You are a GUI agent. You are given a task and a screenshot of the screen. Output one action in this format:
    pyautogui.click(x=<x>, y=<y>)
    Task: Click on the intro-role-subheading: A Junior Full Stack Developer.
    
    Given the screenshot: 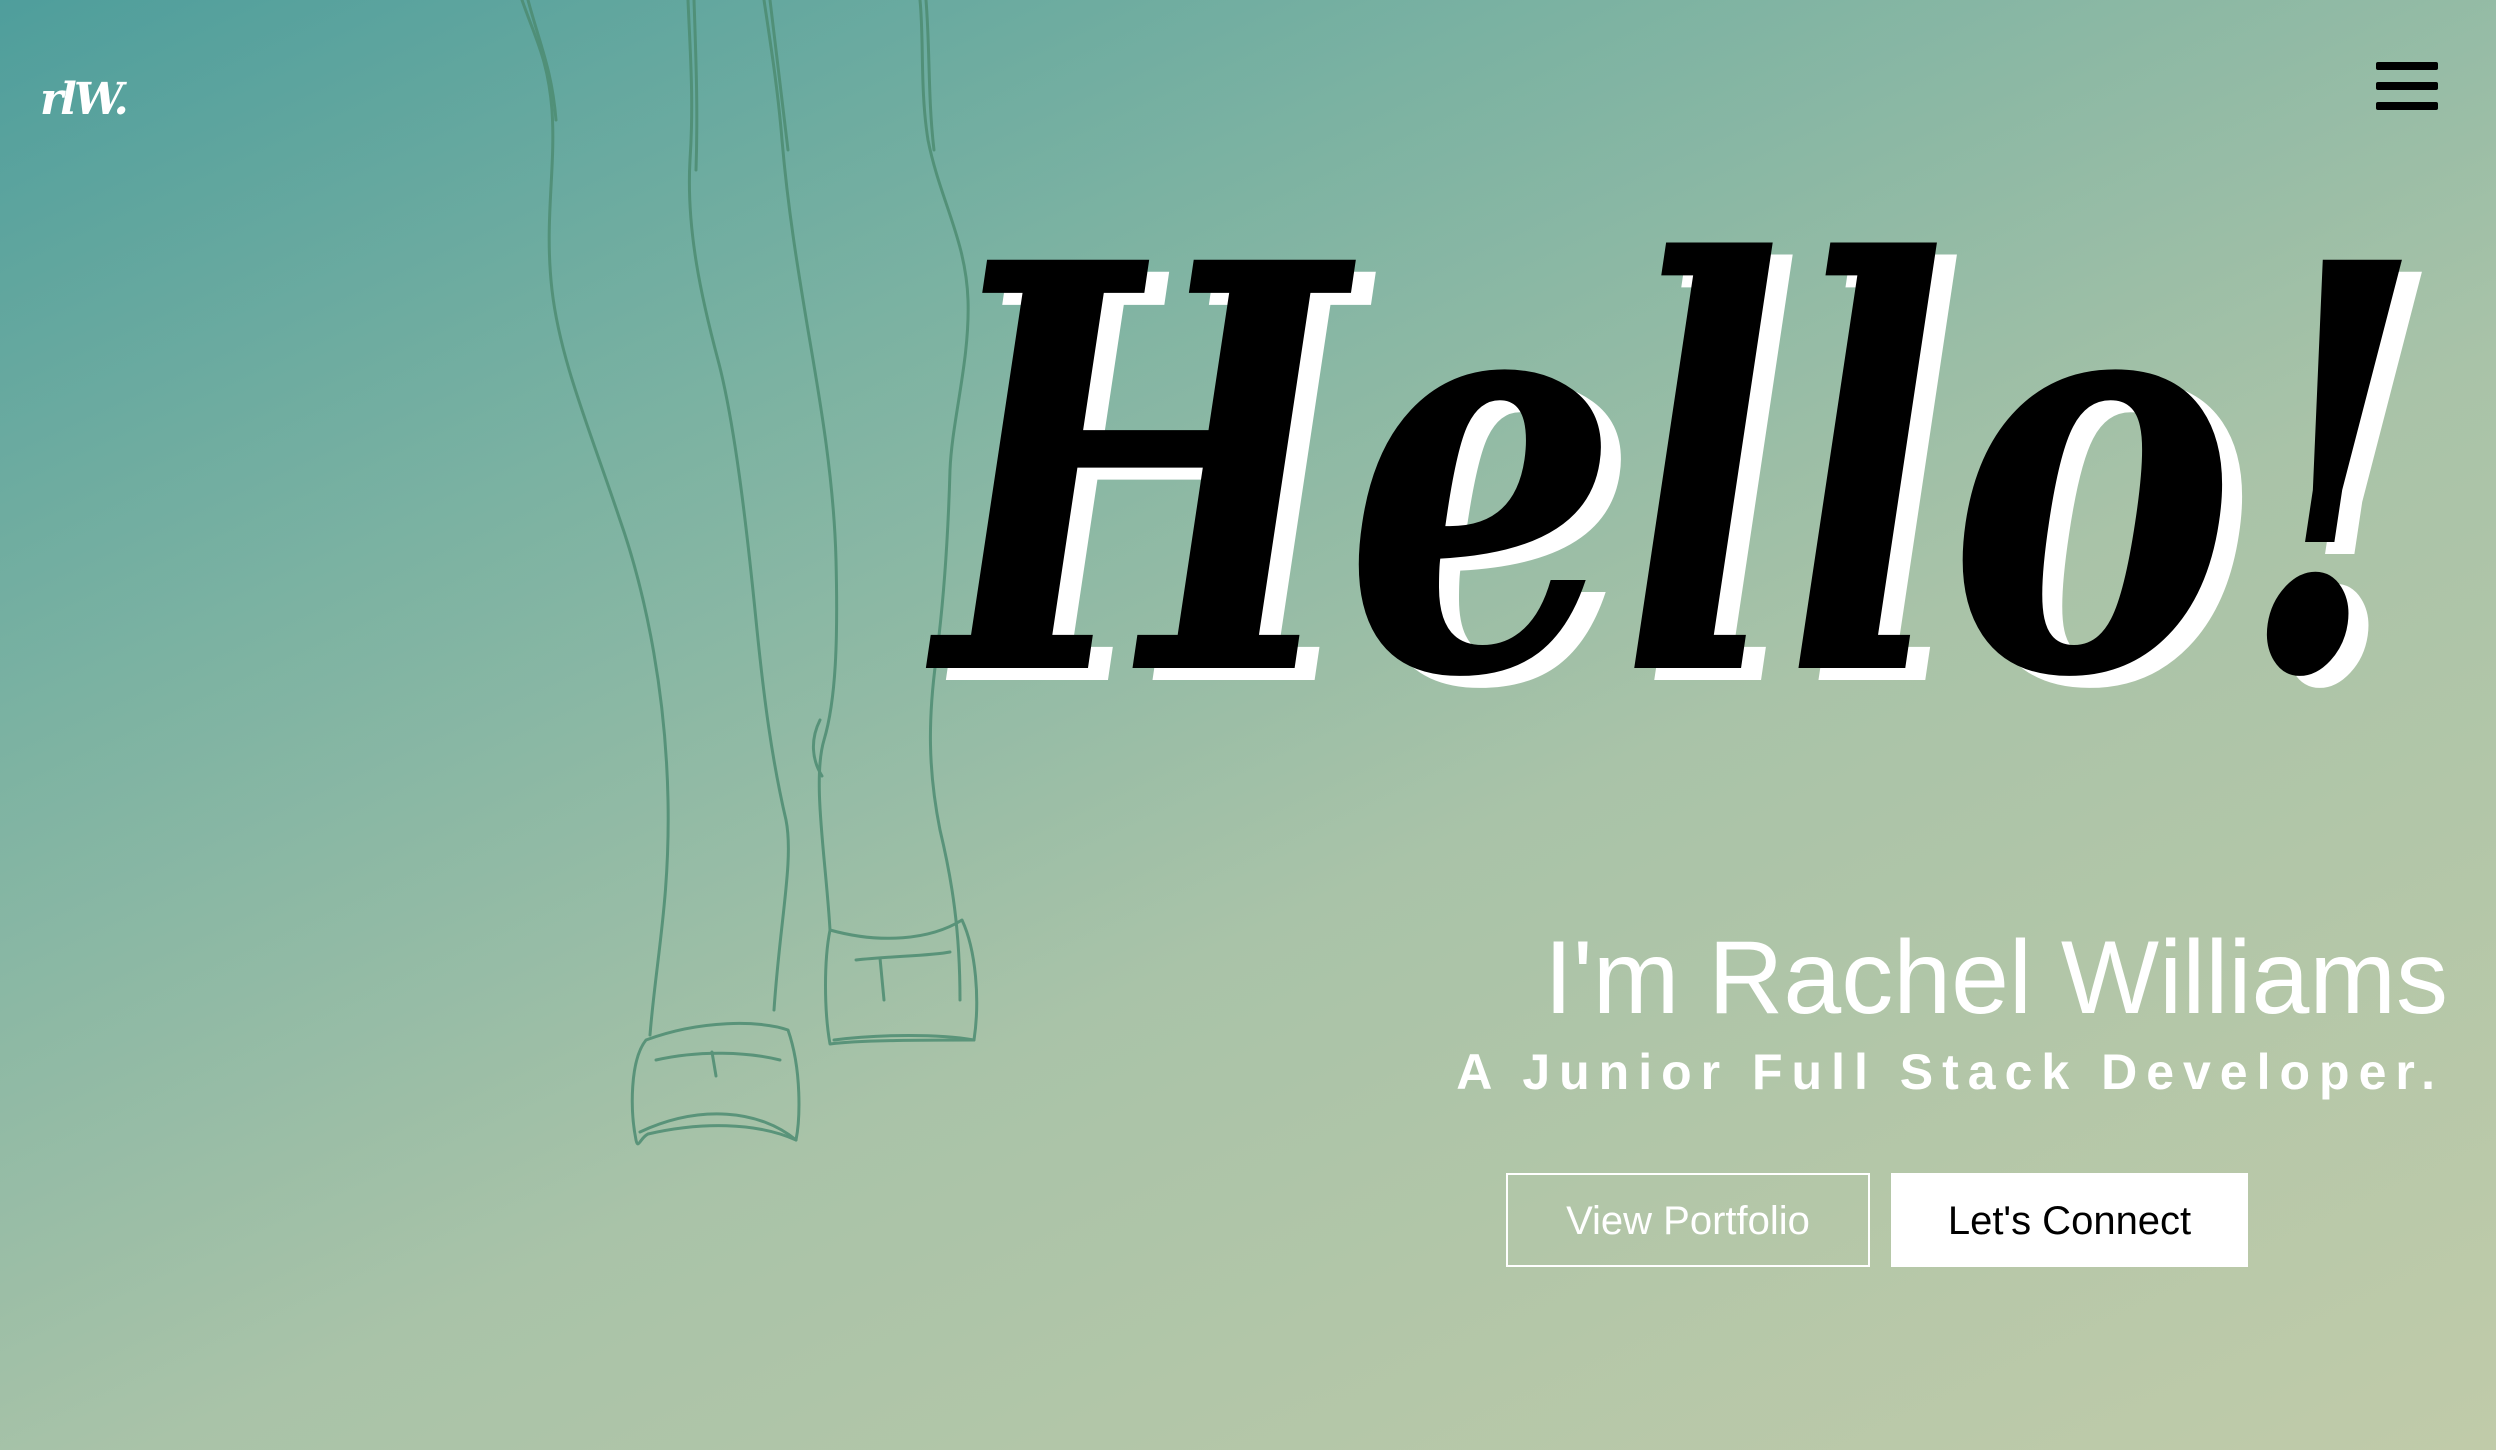 What is the action you would take?
    pyautogui.click(x=1950, y=1072)
    